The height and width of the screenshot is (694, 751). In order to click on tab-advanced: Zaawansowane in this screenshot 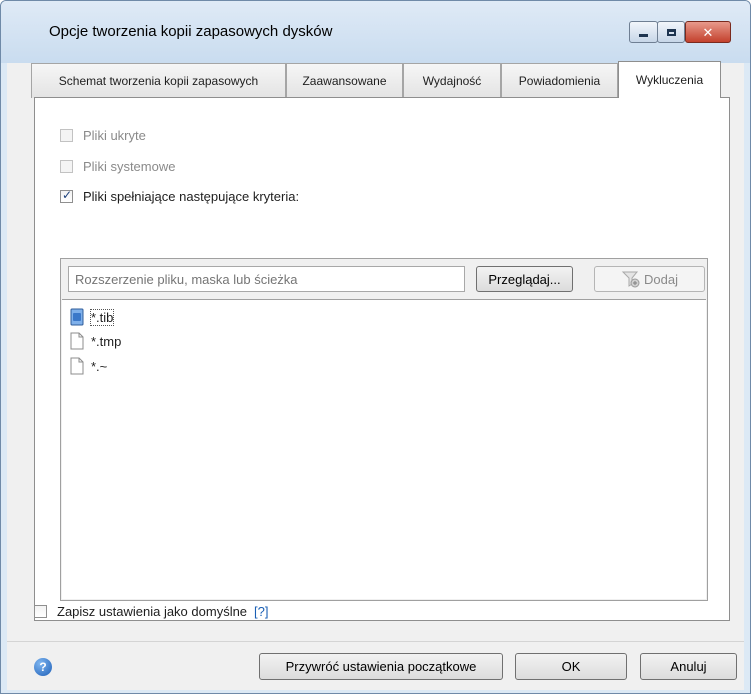, I will do `click(344, 80)`.